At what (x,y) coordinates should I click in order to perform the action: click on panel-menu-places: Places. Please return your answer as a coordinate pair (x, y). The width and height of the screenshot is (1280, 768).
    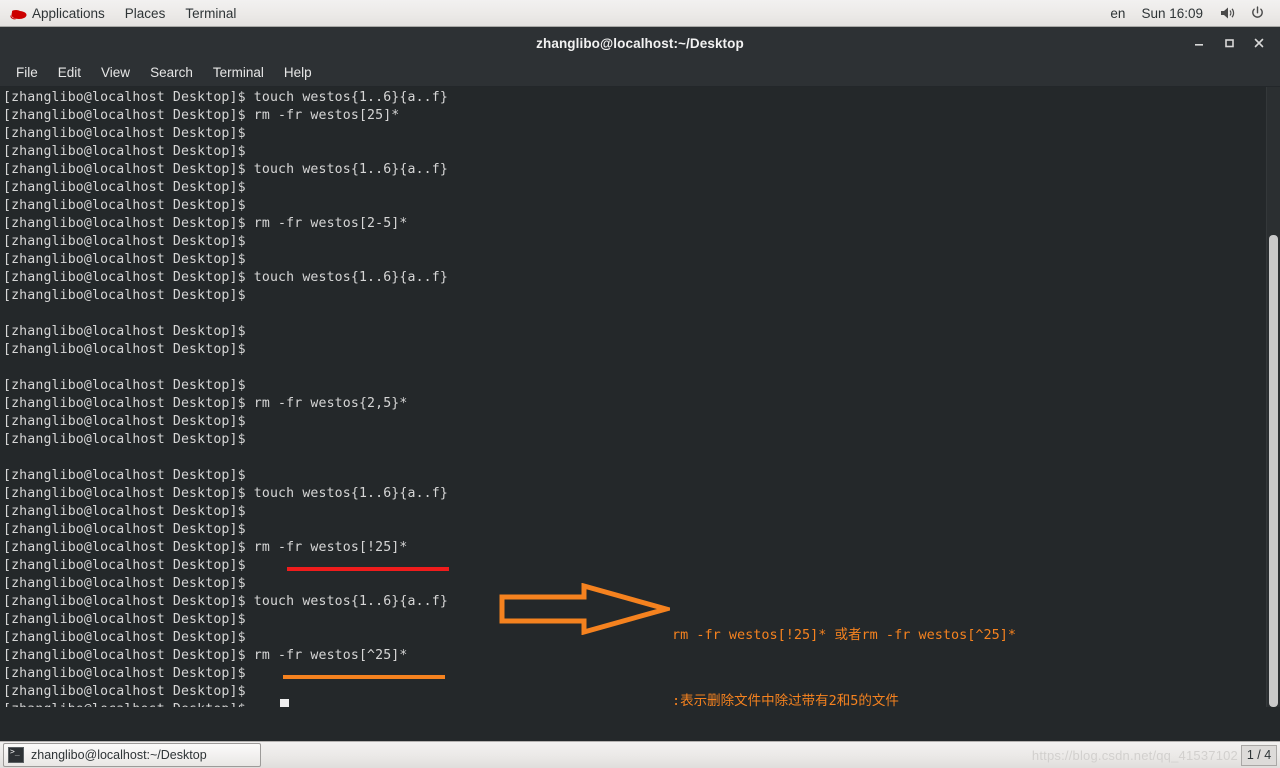
    Looking at the image, I should click on (145, 13).